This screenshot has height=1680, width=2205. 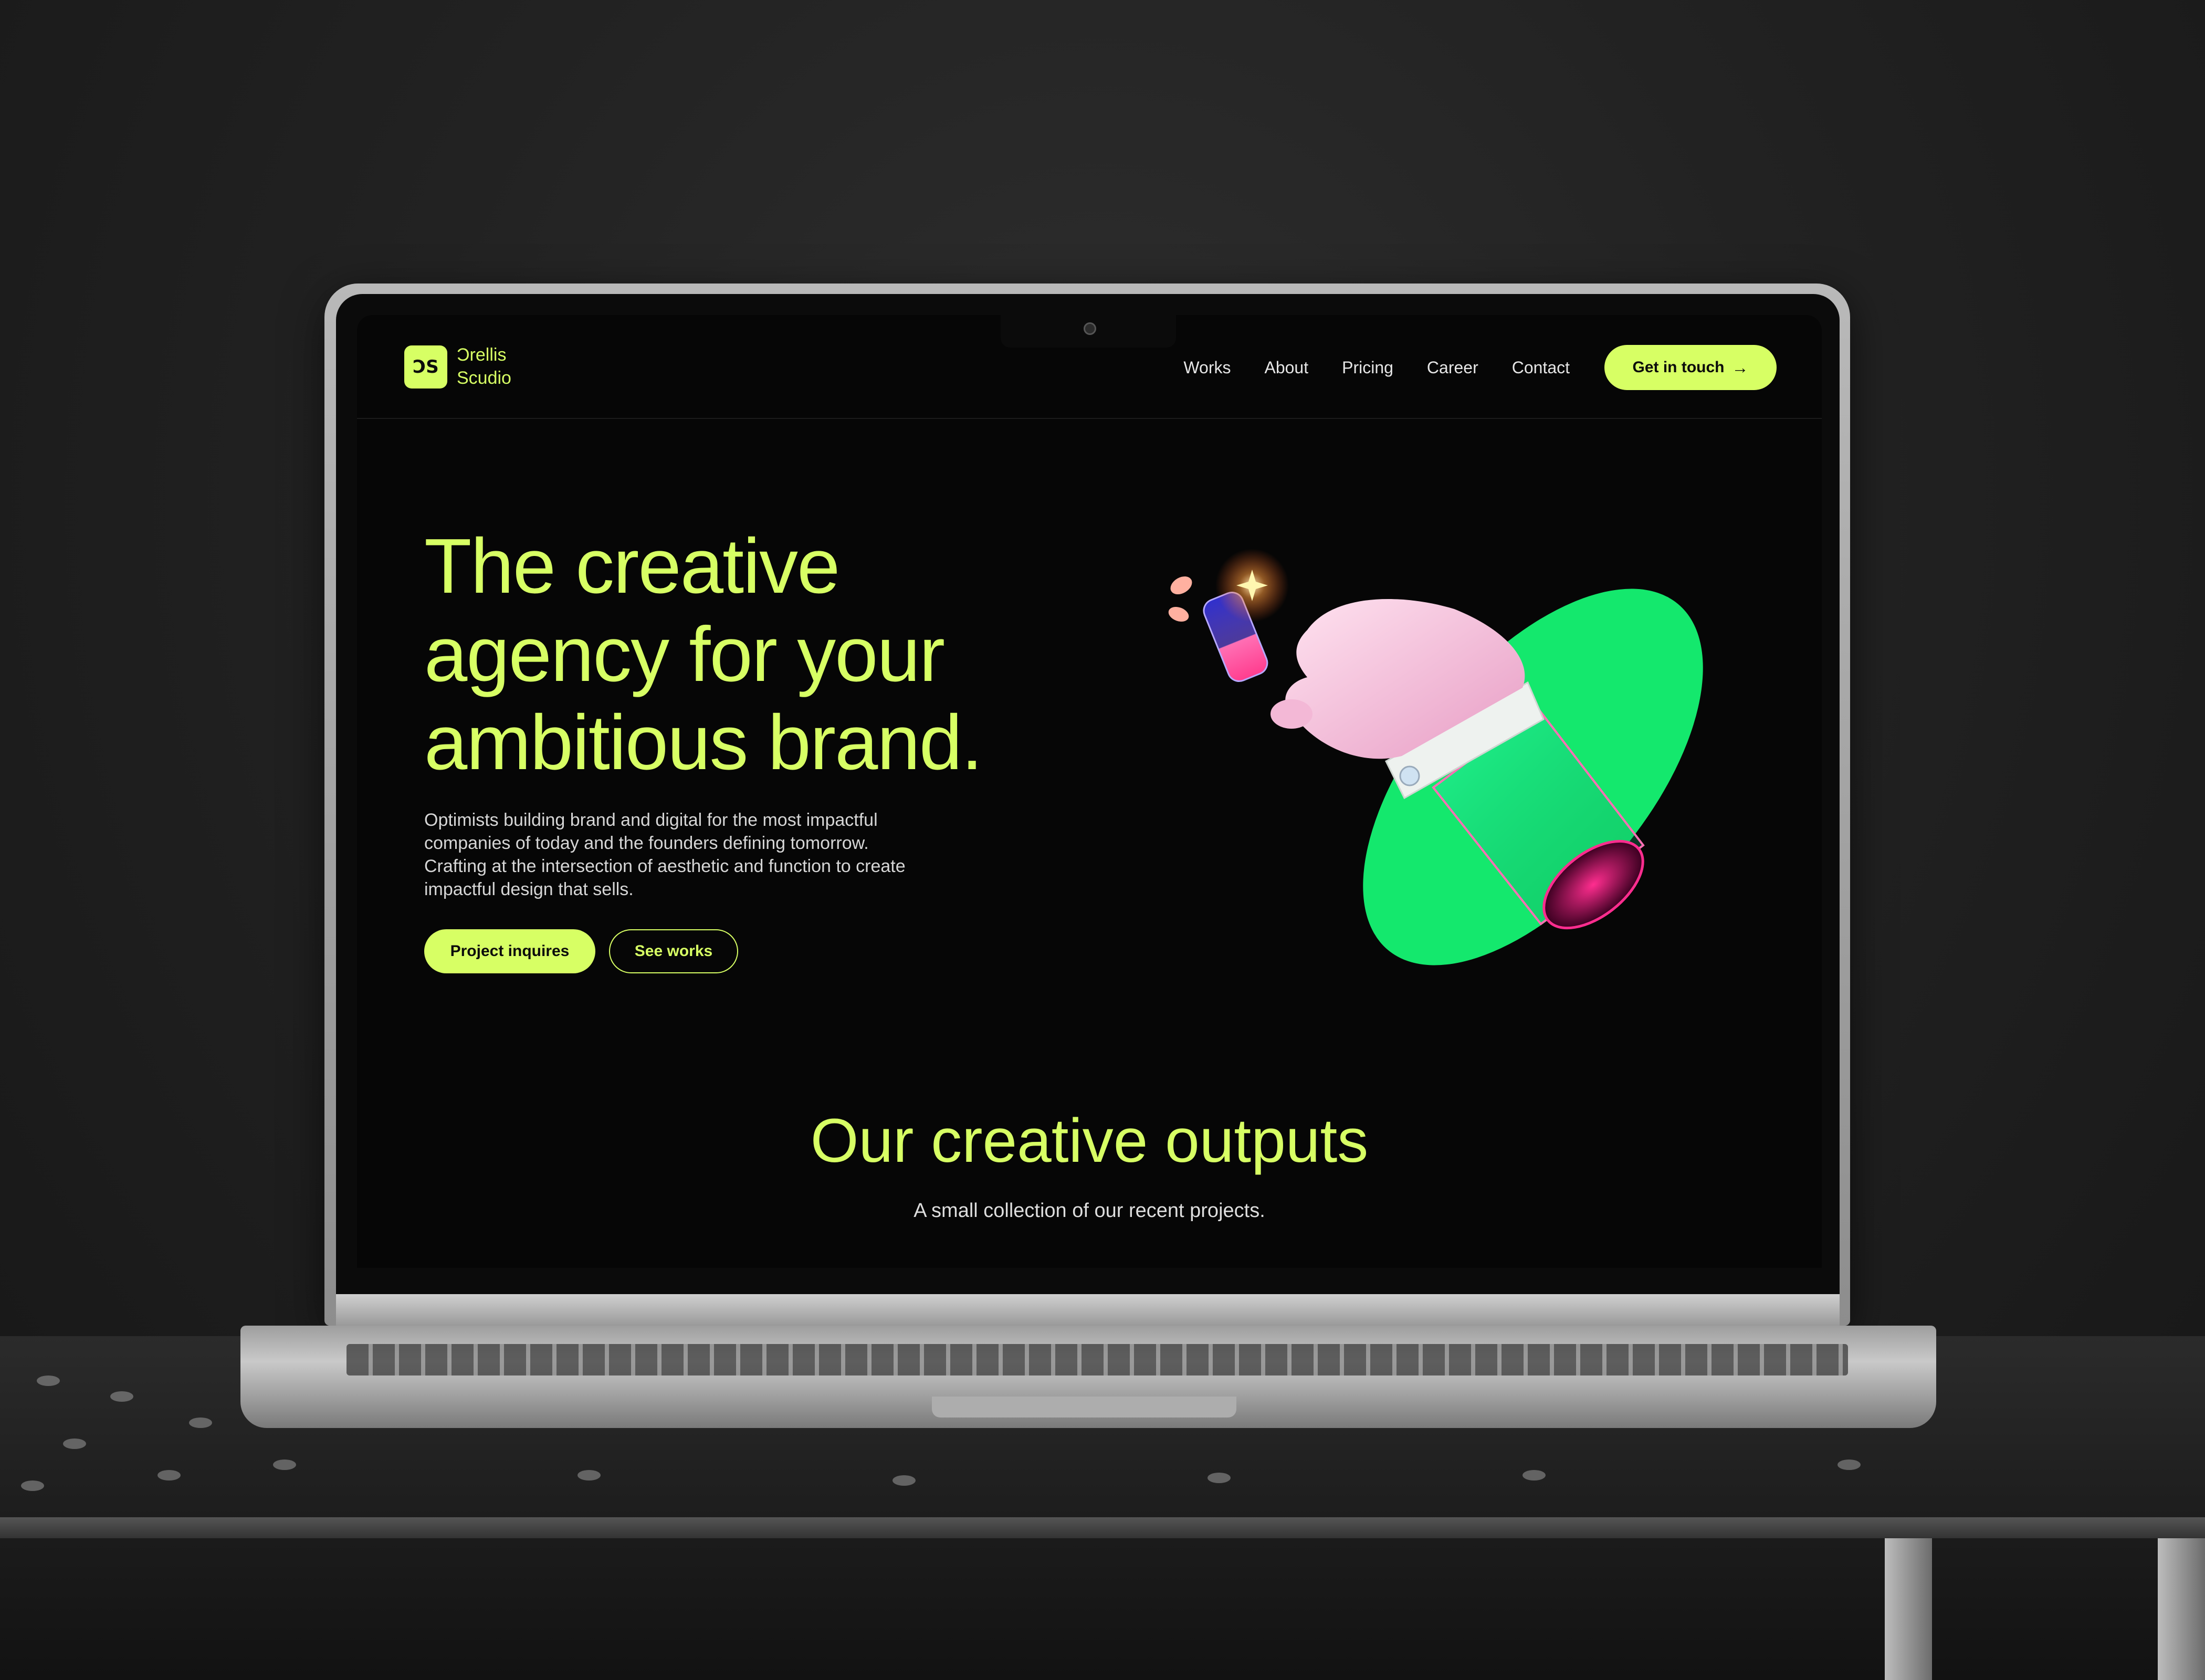 I want to click on hand-holding-glass-illustration, so click(x=1435, y=757).